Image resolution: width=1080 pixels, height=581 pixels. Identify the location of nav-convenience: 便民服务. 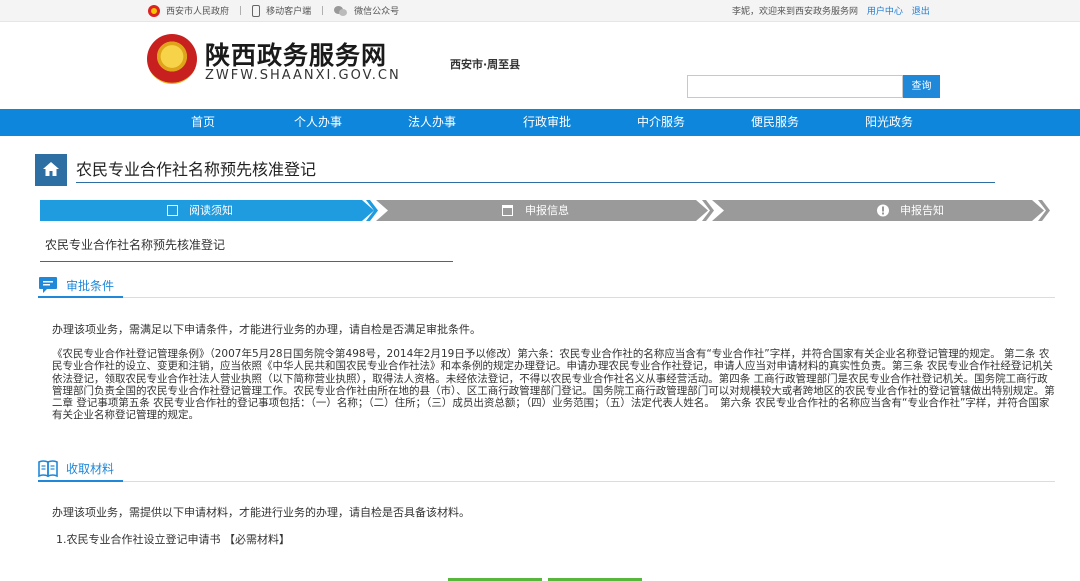
(775, 122).